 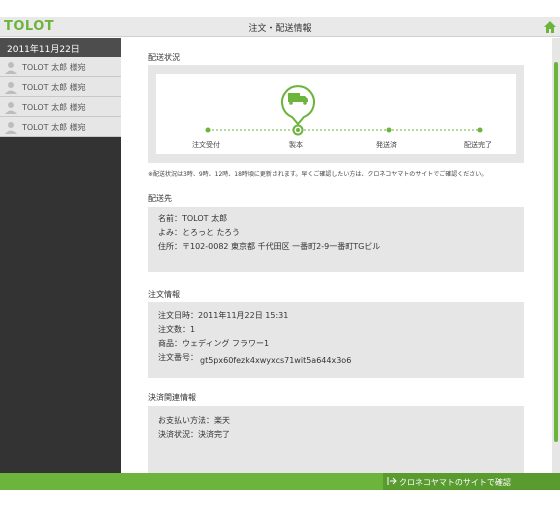 What do you see at coordinates (194, 434) in the screenshot?
I see `payment-status: 決済状況：決済完了` at bounding box center [194, 434].